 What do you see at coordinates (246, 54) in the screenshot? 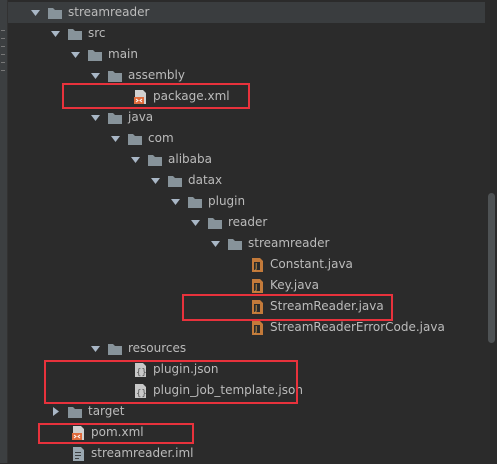
I see `tree-item-main: main` at bounding box center [246, 54].